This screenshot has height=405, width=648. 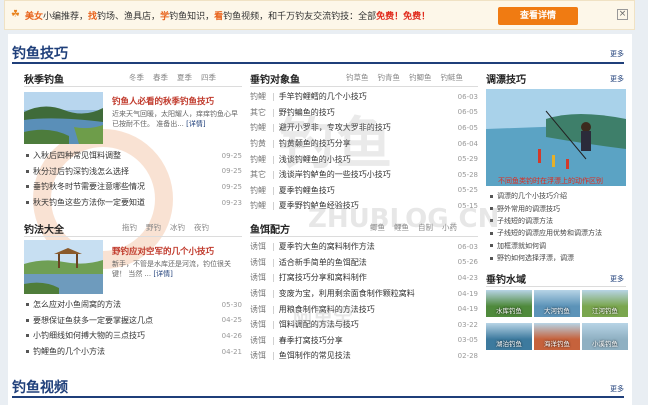 I want to click on list-item: 诱饵 | 春季打窝技巧分享 03-05, so click(x=364, y=341).